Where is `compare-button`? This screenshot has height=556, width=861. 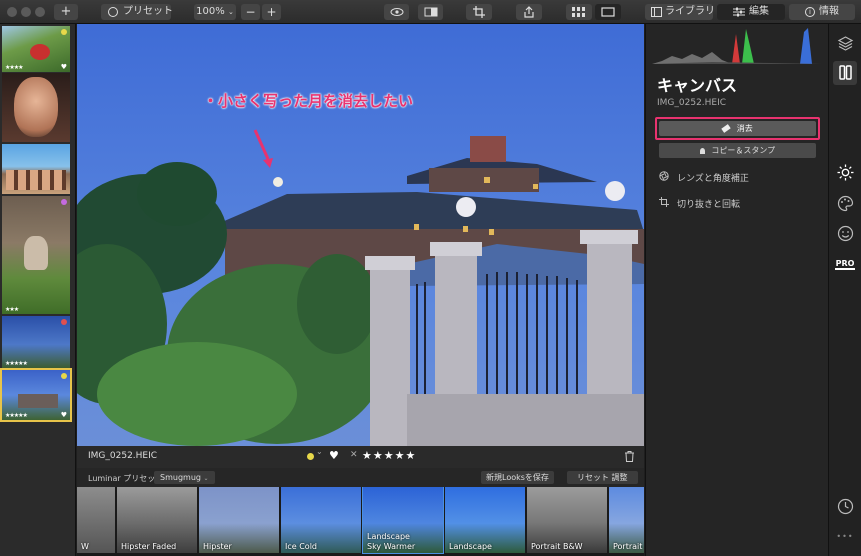
compare-button is located at coordinates (430, 12).